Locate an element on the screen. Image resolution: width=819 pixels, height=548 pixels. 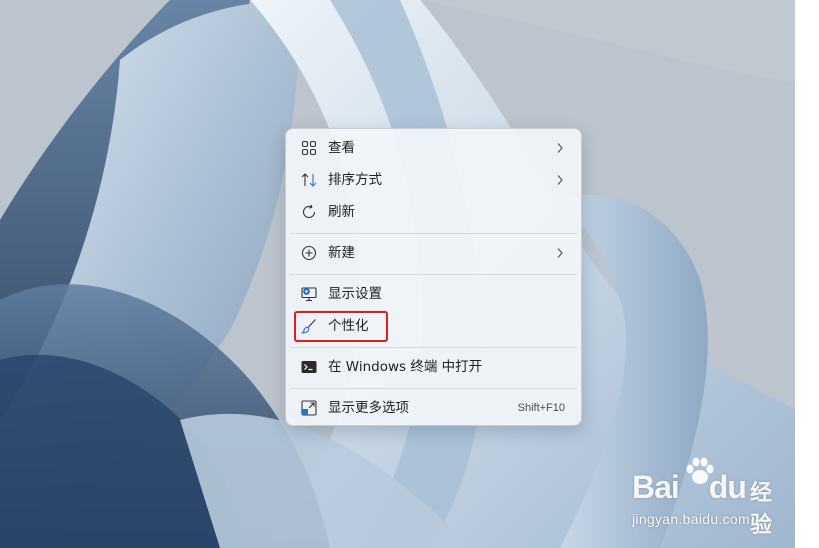
watermark-brand: Bai du is located at coordinates (689, 487).